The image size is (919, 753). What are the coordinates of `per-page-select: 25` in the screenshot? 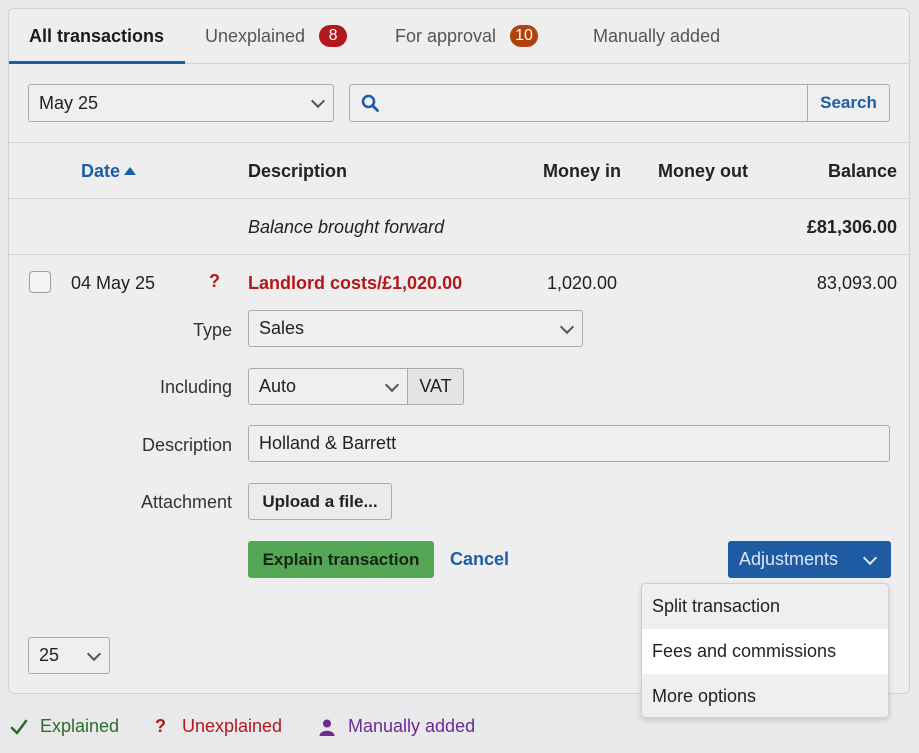 It's located at (69, 655).